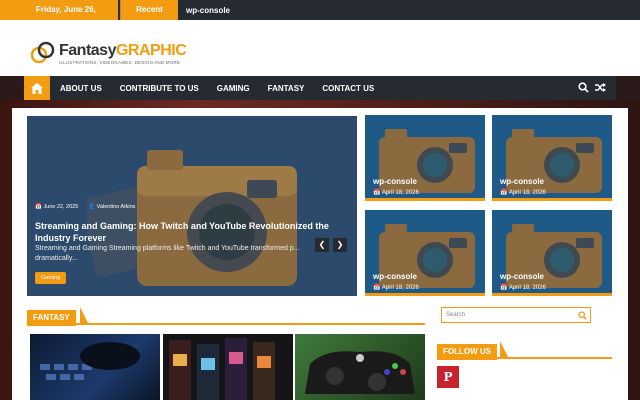  I want to click on slide-category-badge: Gaming, so click(51, 278).